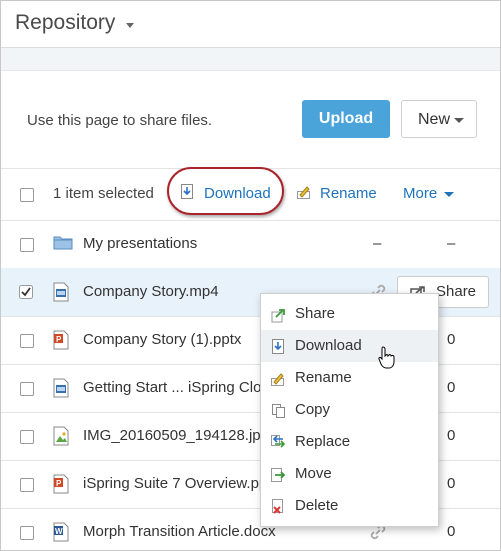 This screenshot has width=501, height=551. Describe the element at coordinates (386, 357) in the screenshot. I see `hand-cursor-icon` at that location.